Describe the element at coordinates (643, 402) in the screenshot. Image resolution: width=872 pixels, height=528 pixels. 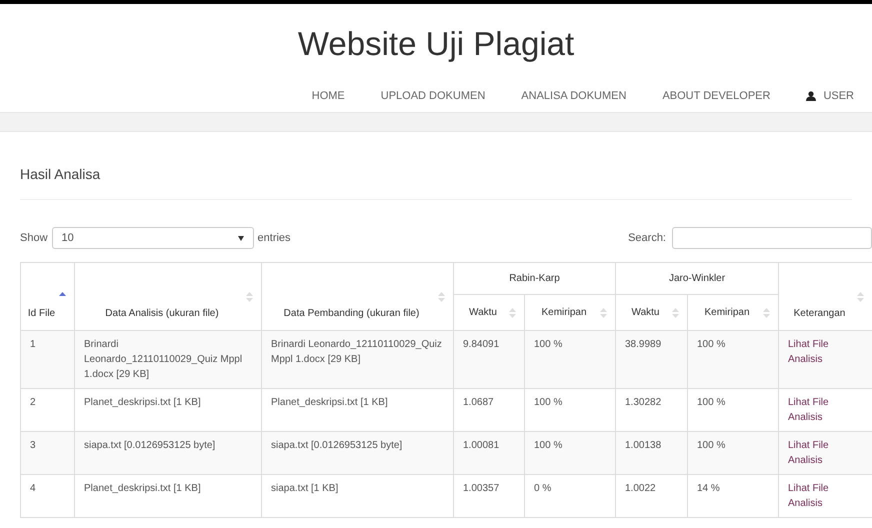
I see `table-cell: 1.30282` at that location.